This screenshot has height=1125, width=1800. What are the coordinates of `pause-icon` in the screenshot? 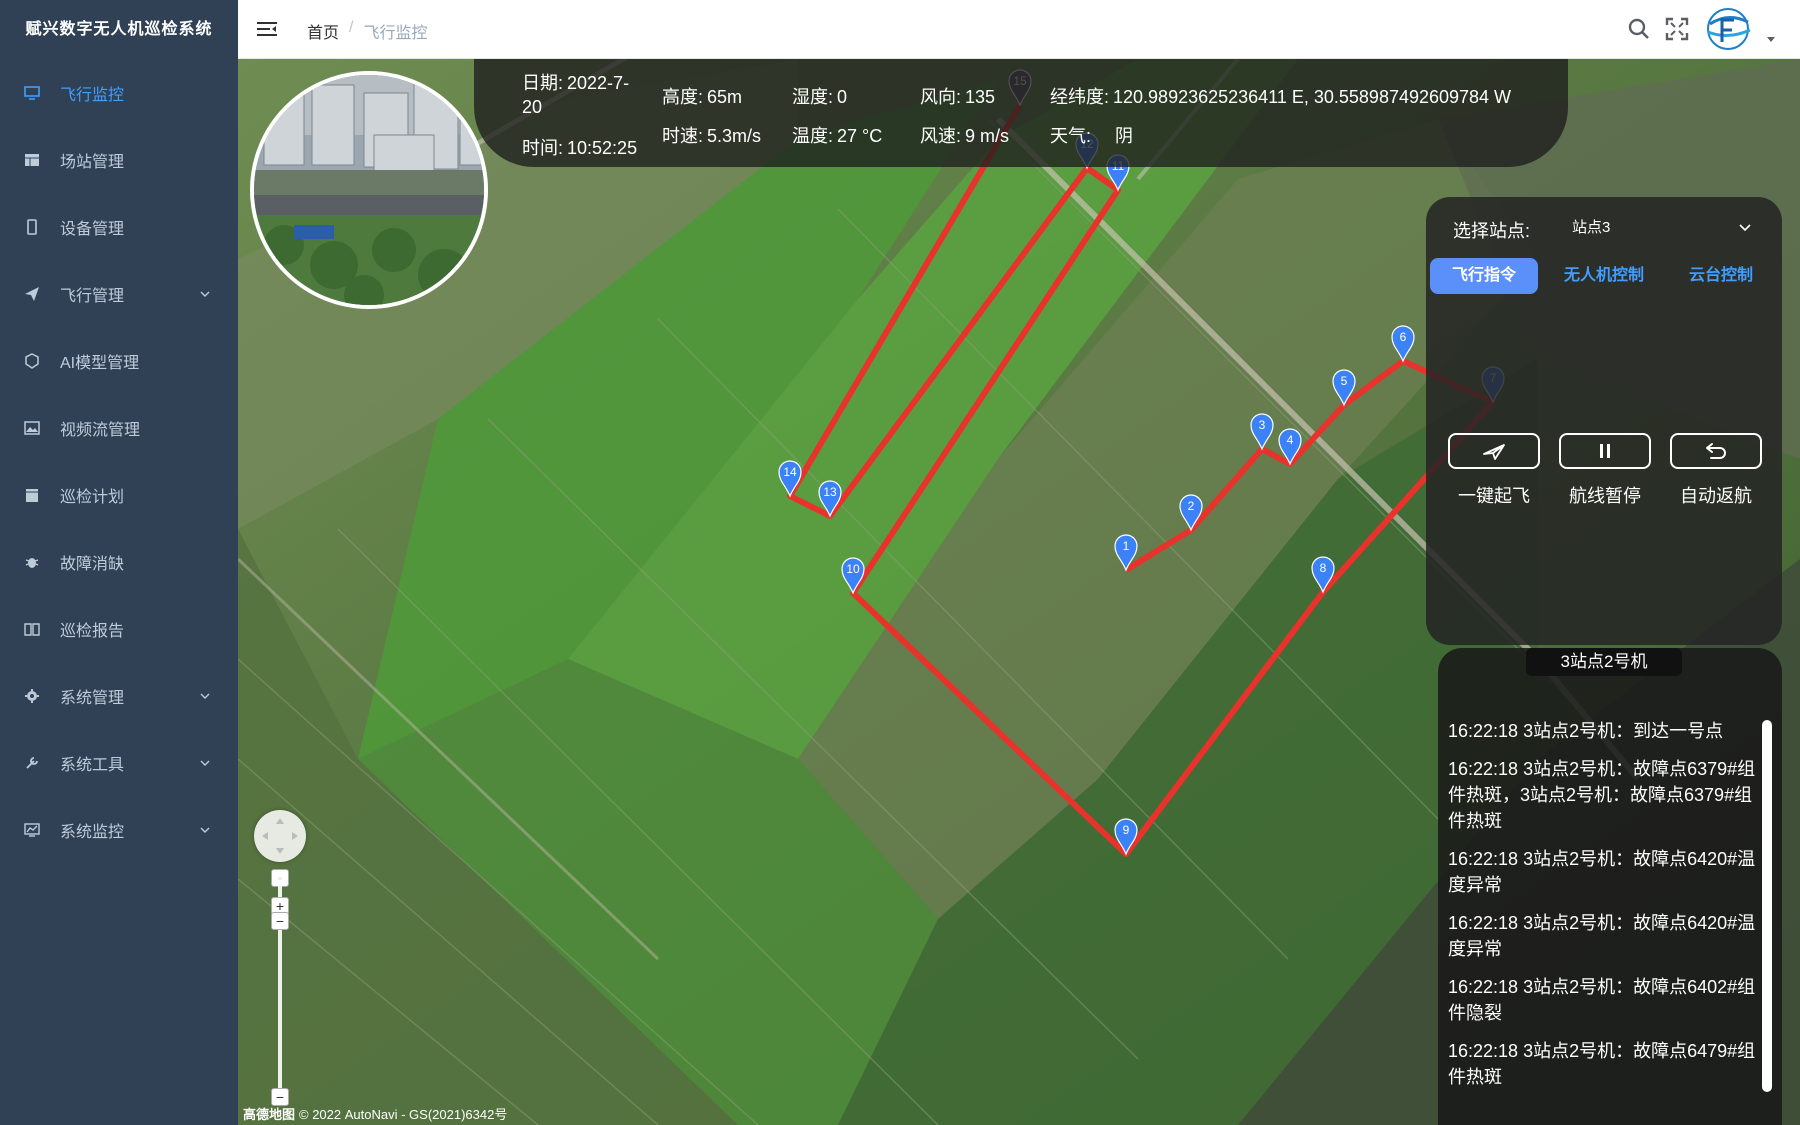 It's located at (1605, 451).